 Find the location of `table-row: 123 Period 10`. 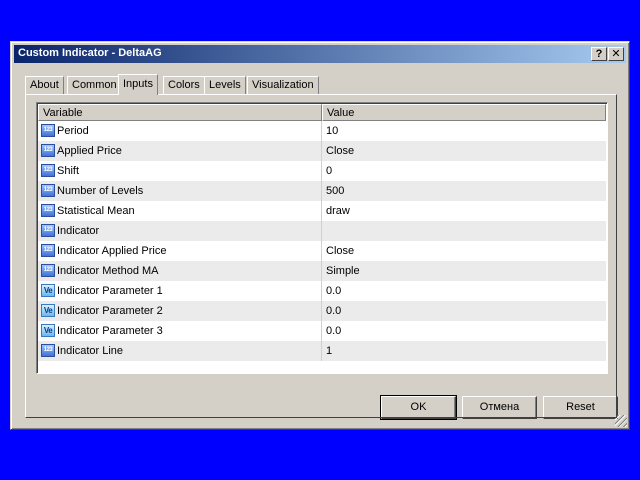

table-row: 123 Period 10 is located at coordinates (322, 131).